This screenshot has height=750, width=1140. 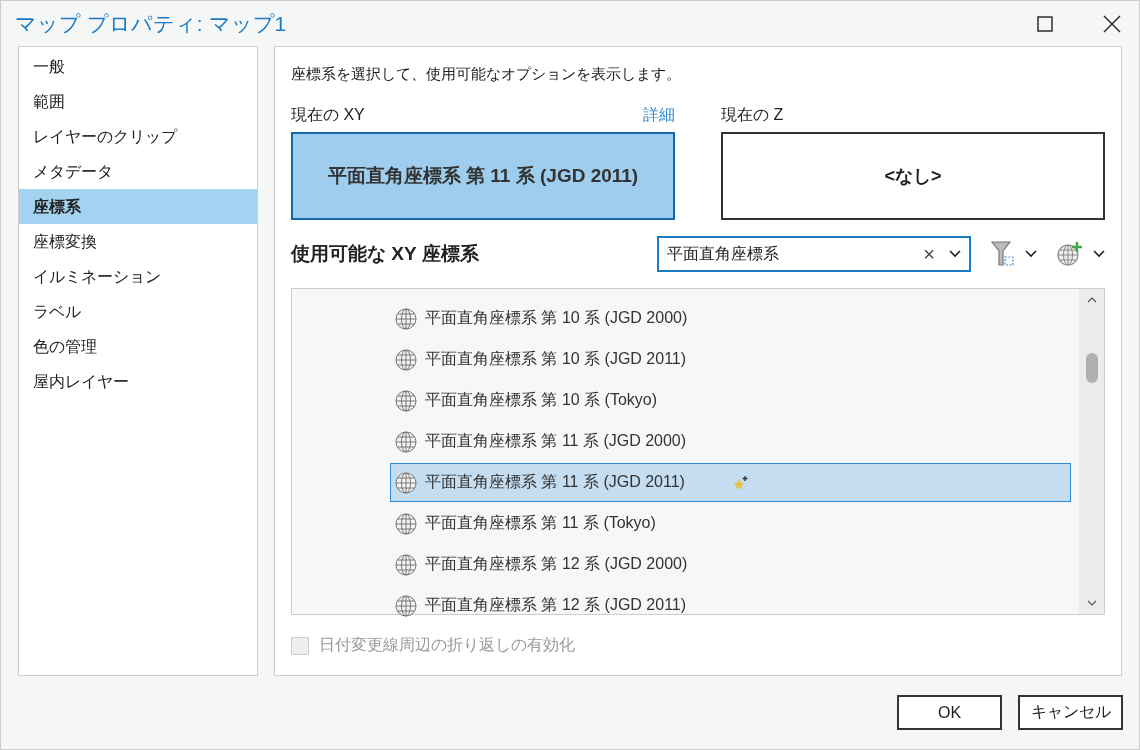 I want to click on favorite-star-icon, so click(x=740, y=482).